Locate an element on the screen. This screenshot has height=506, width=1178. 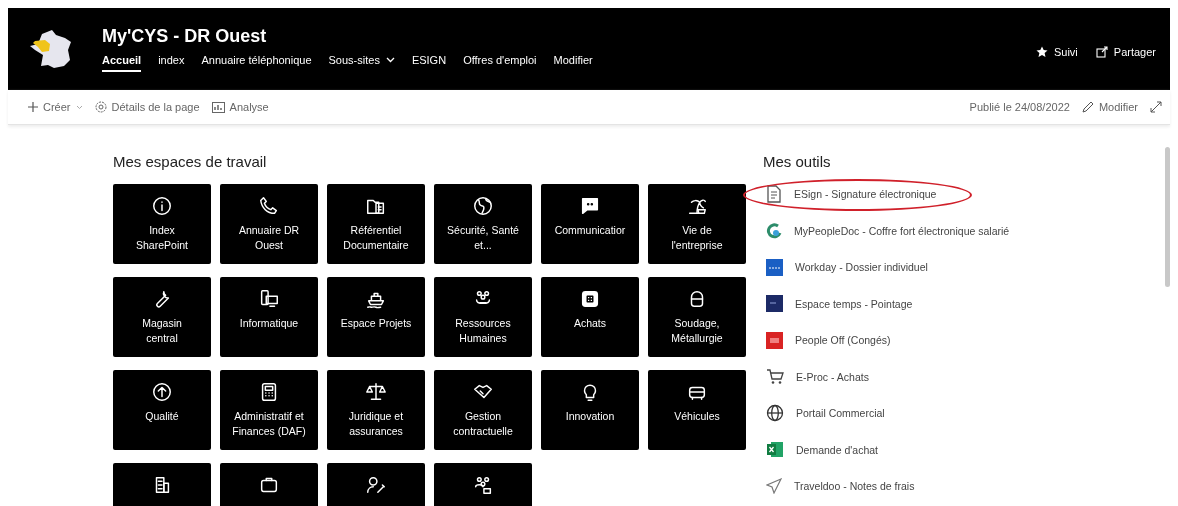
plus-icon is located at coordinates (33, 107).